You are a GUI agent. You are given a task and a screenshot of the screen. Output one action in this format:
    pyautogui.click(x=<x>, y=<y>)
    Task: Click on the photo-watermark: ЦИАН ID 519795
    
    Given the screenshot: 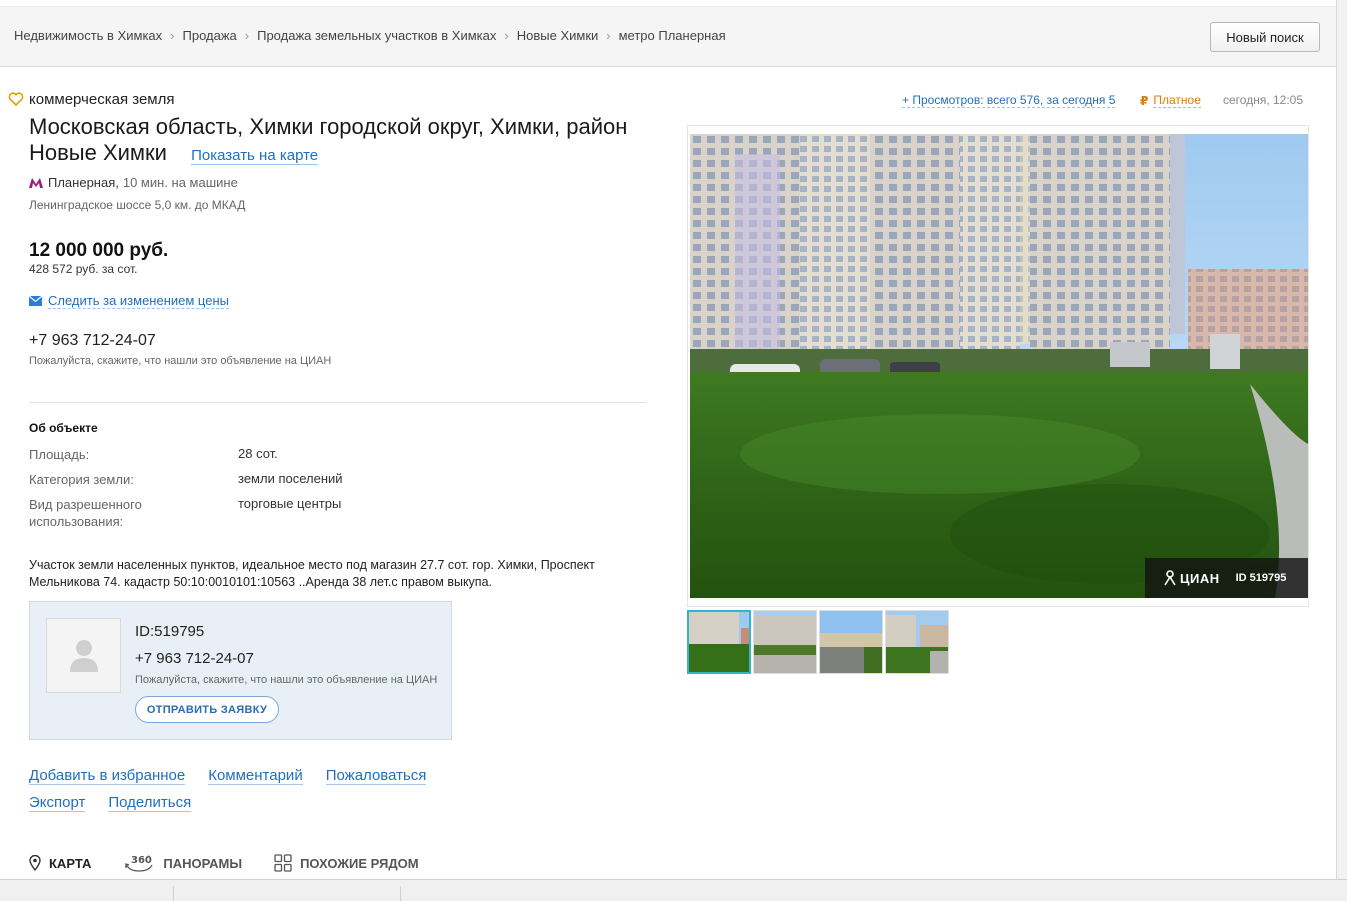 What is the action you would take?
    pyautogui.click(x=1226, y=578)
    